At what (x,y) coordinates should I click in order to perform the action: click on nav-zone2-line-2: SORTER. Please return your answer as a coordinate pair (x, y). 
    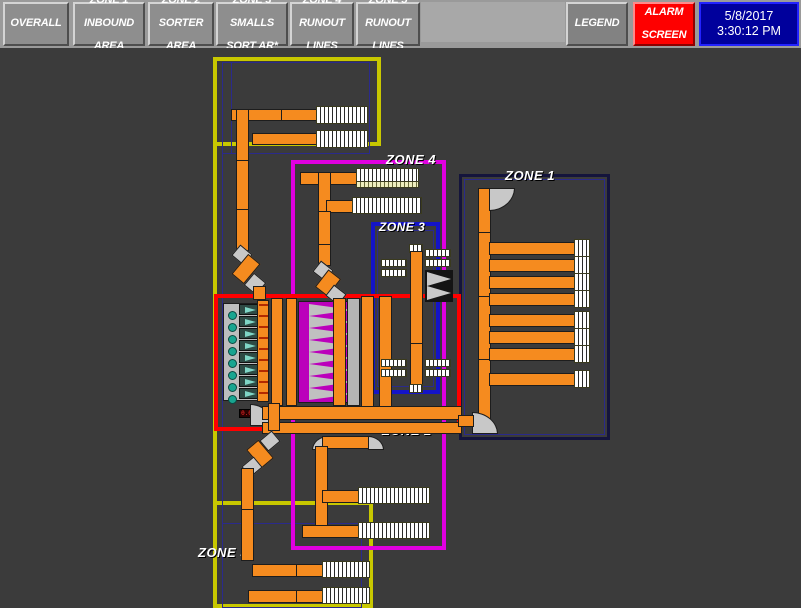
    Looking at the image, I should click on (181, 23).